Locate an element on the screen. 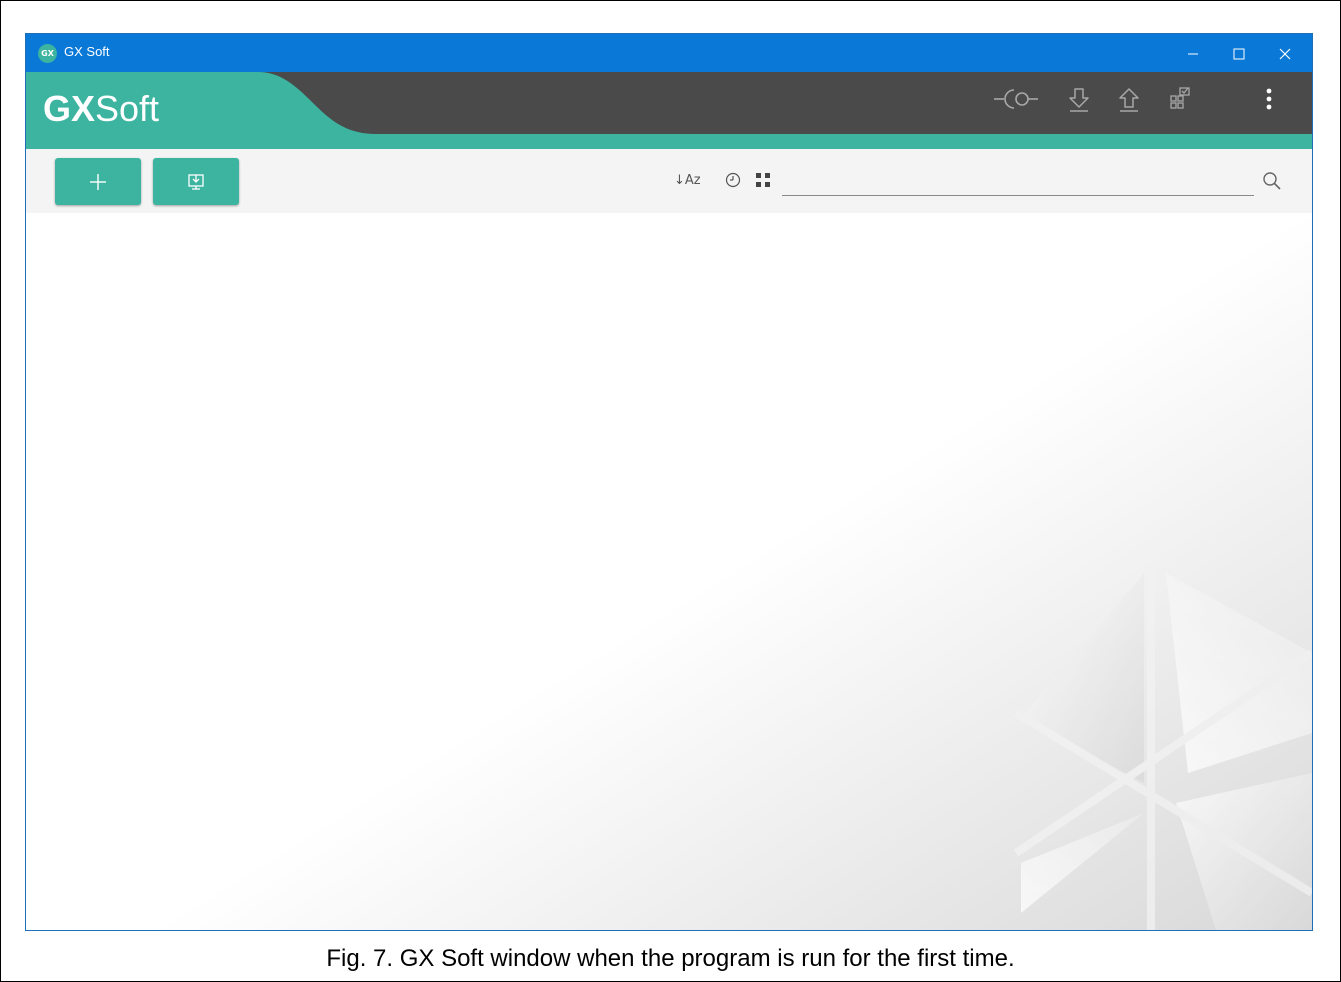 The height and width of the screenshot is (982, 1341). import-button is located at coordinates (196, 181).